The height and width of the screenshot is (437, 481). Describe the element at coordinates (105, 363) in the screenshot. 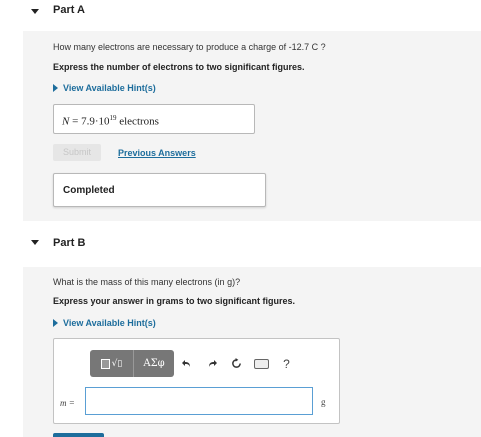

I see `templates-icon` at that location.